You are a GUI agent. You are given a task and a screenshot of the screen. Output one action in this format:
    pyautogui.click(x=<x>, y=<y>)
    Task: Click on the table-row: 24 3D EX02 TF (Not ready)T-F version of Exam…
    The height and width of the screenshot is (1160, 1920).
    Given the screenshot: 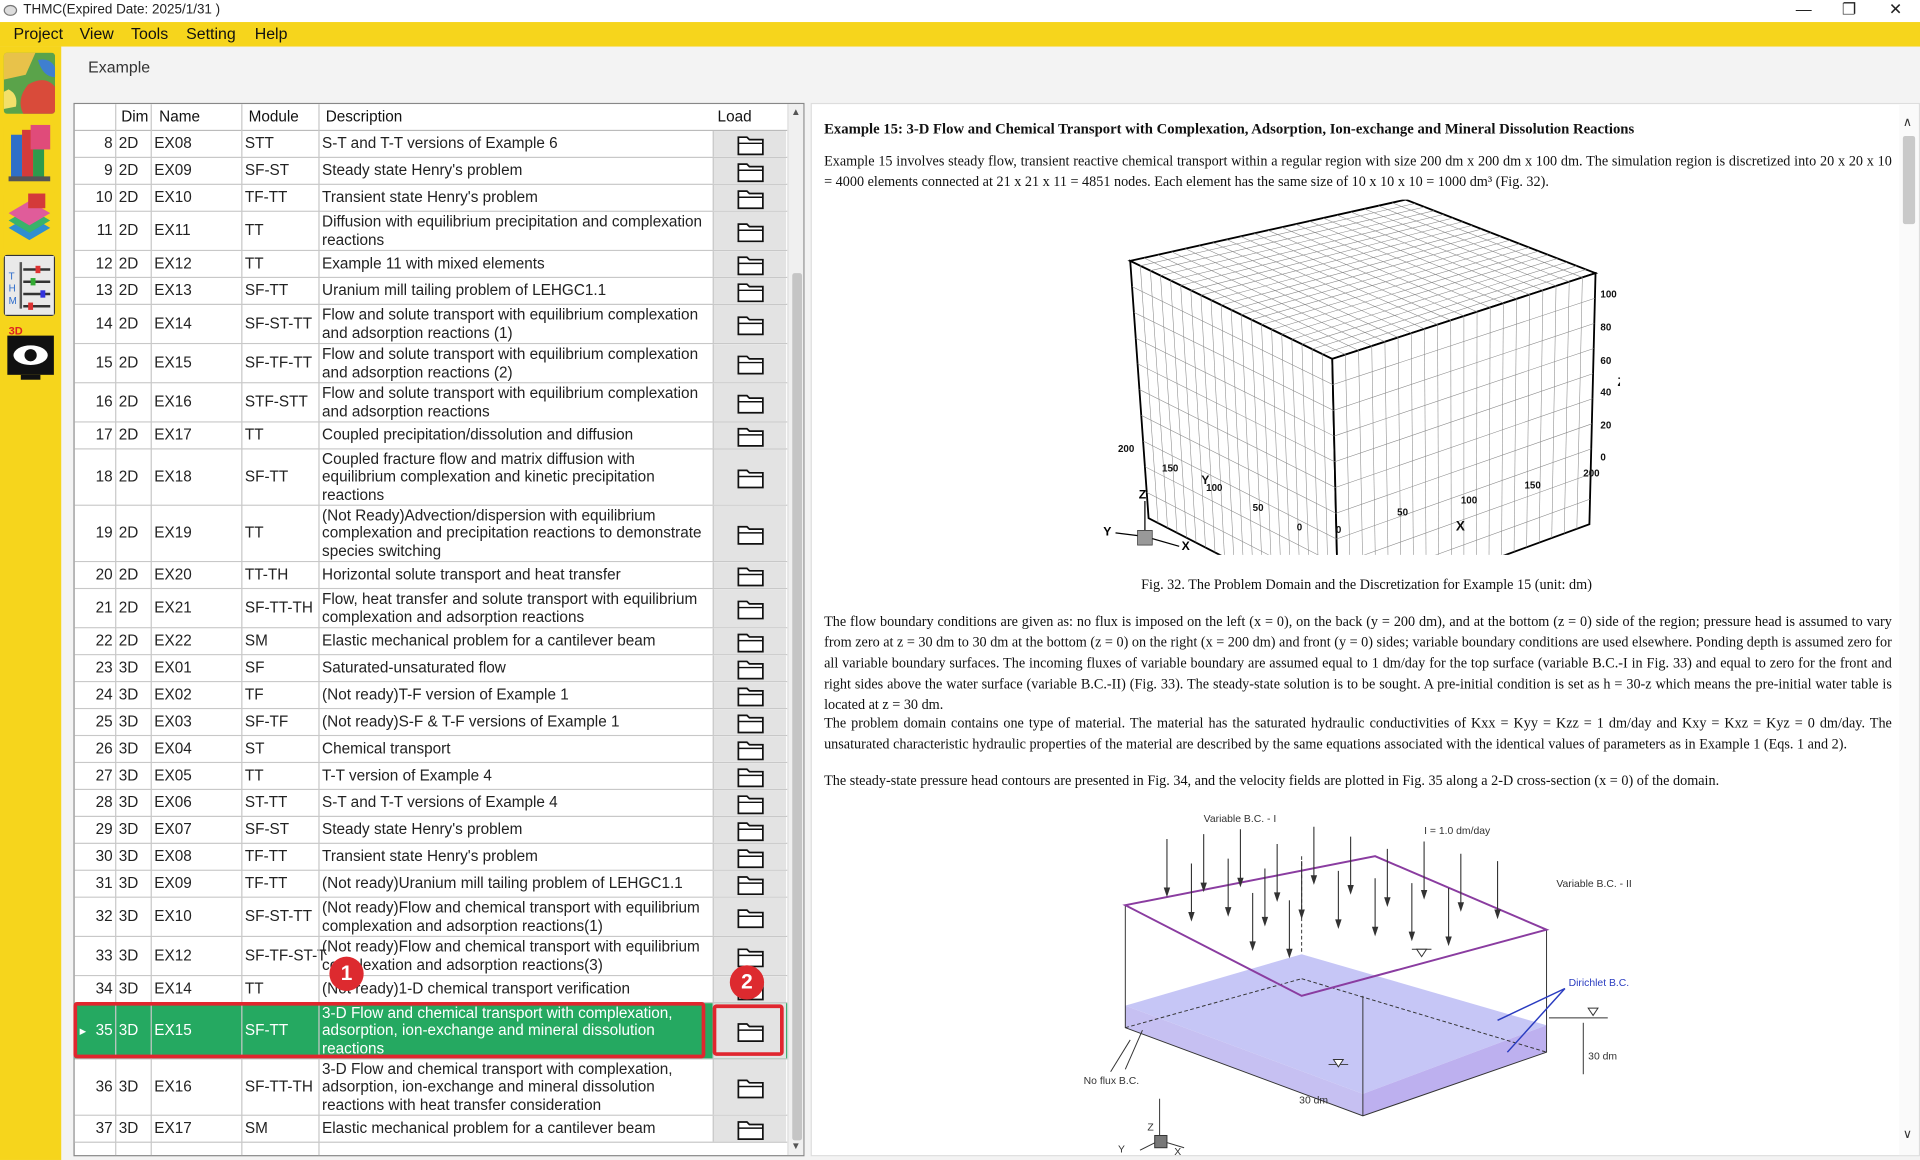 What is the action you would take?
    pyautogui.click(x=431, y=696)
    